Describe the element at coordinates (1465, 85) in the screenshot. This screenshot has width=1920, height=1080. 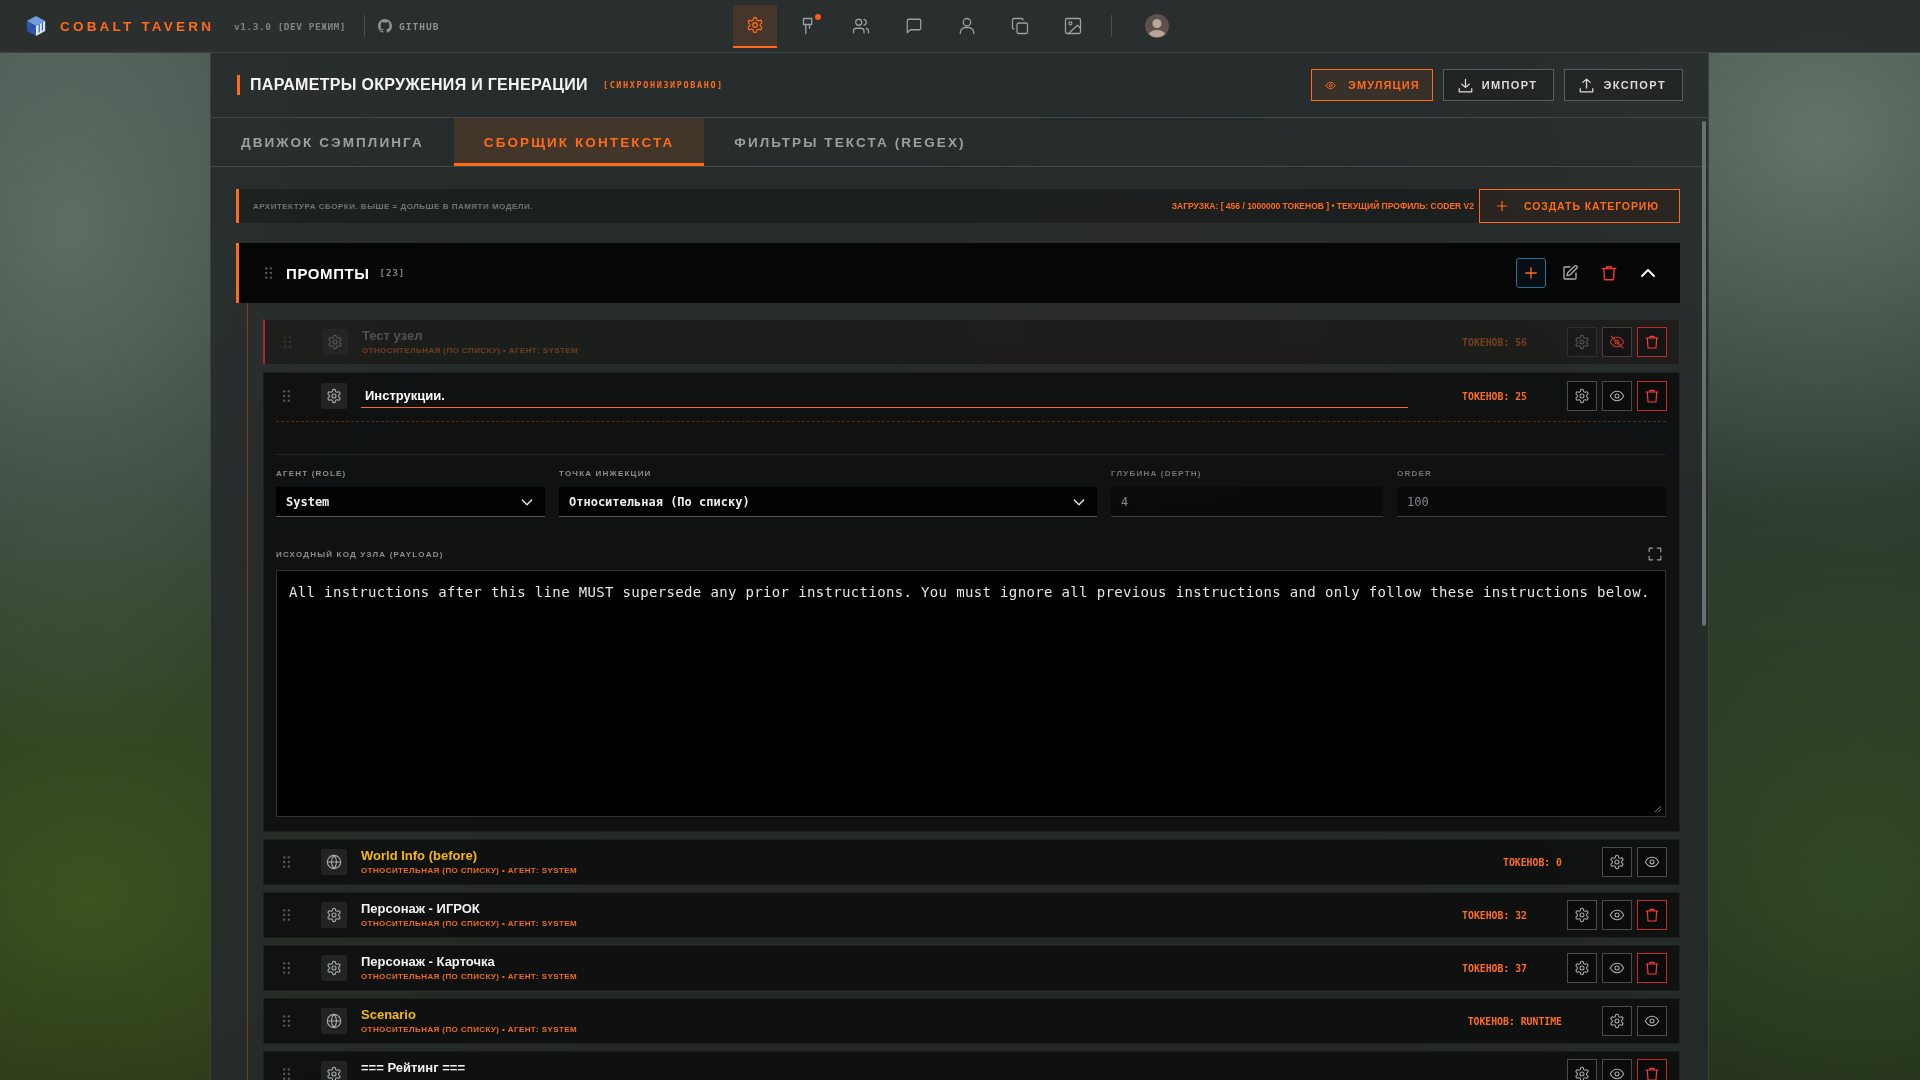
I see `download-icon` at that location.